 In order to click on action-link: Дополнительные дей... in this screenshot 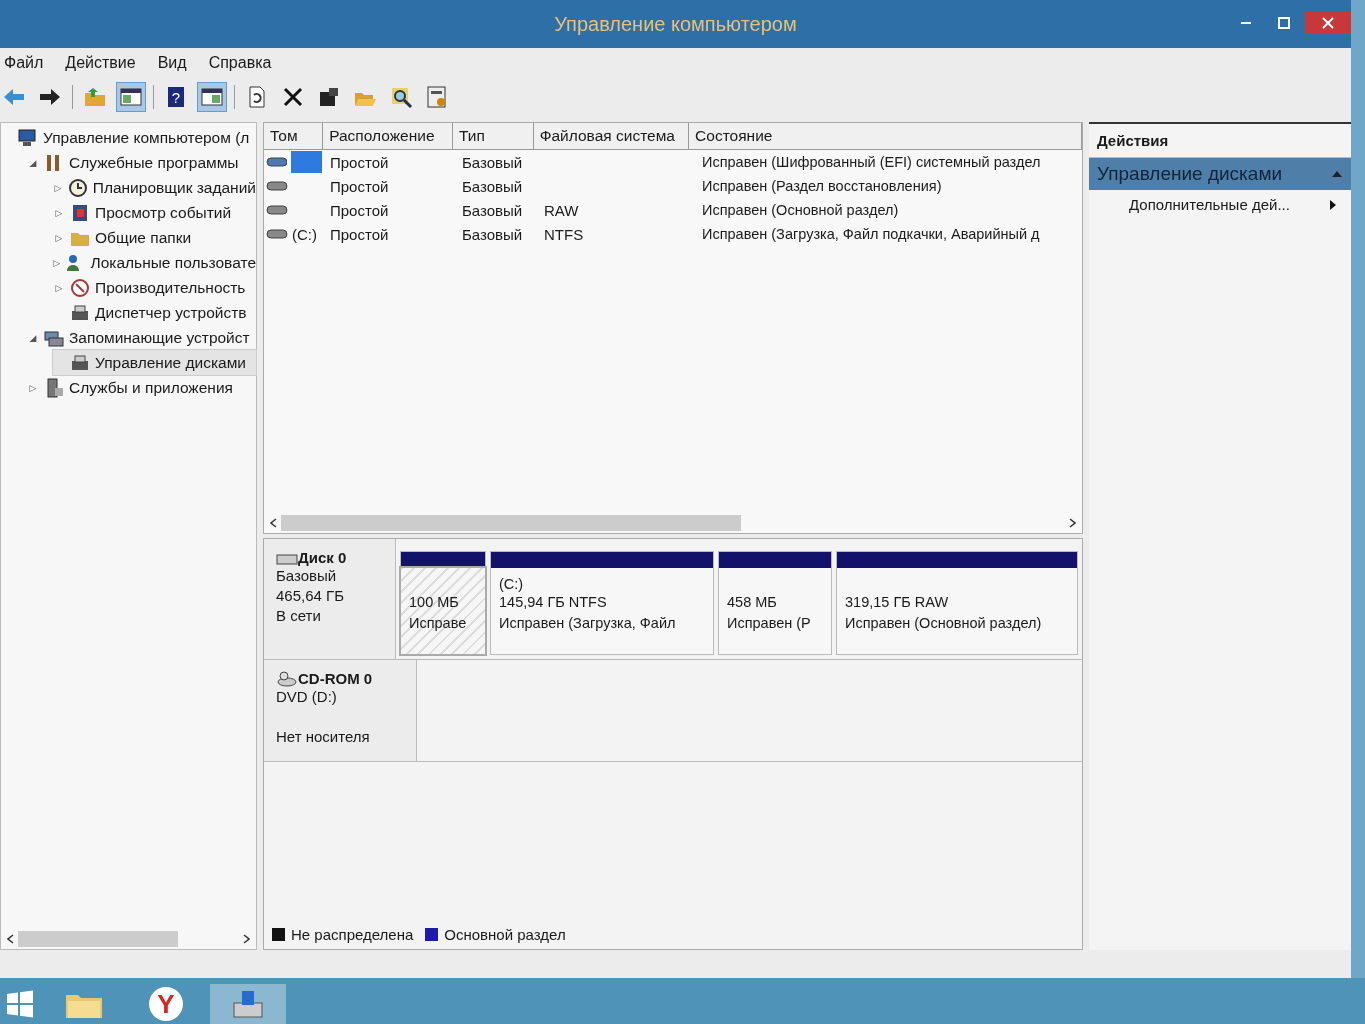, I will do `click(1220, 204)`.